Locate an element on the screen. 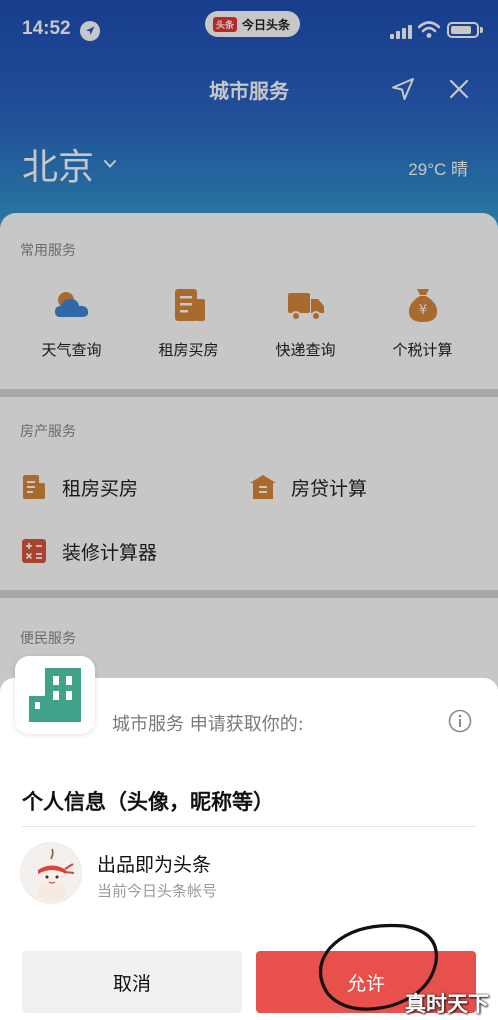  permission-scope-title: 个人信息（头像，昵称等） is located at coordinates (148, 802).